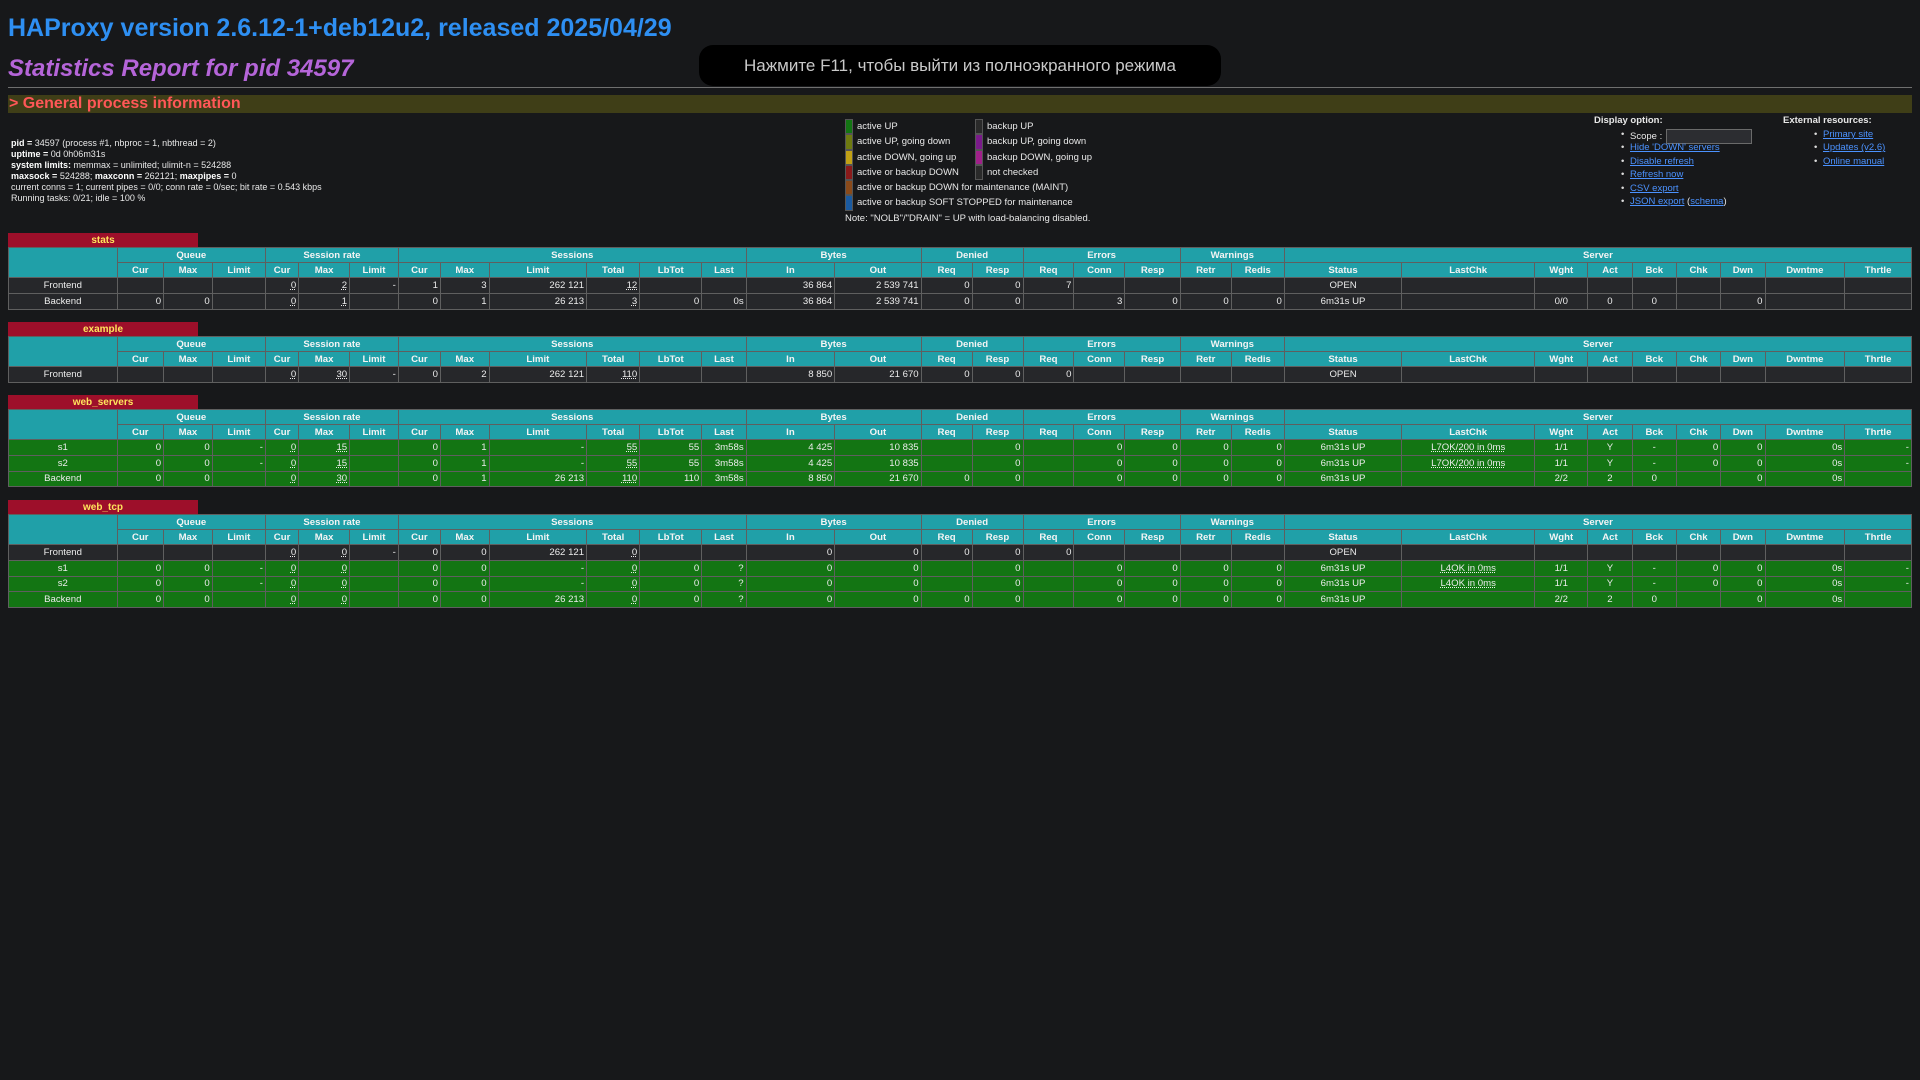  Describe the element at coordinates (833, 344) in the screenshot. I see `column-group-header: Bytes` at that location.